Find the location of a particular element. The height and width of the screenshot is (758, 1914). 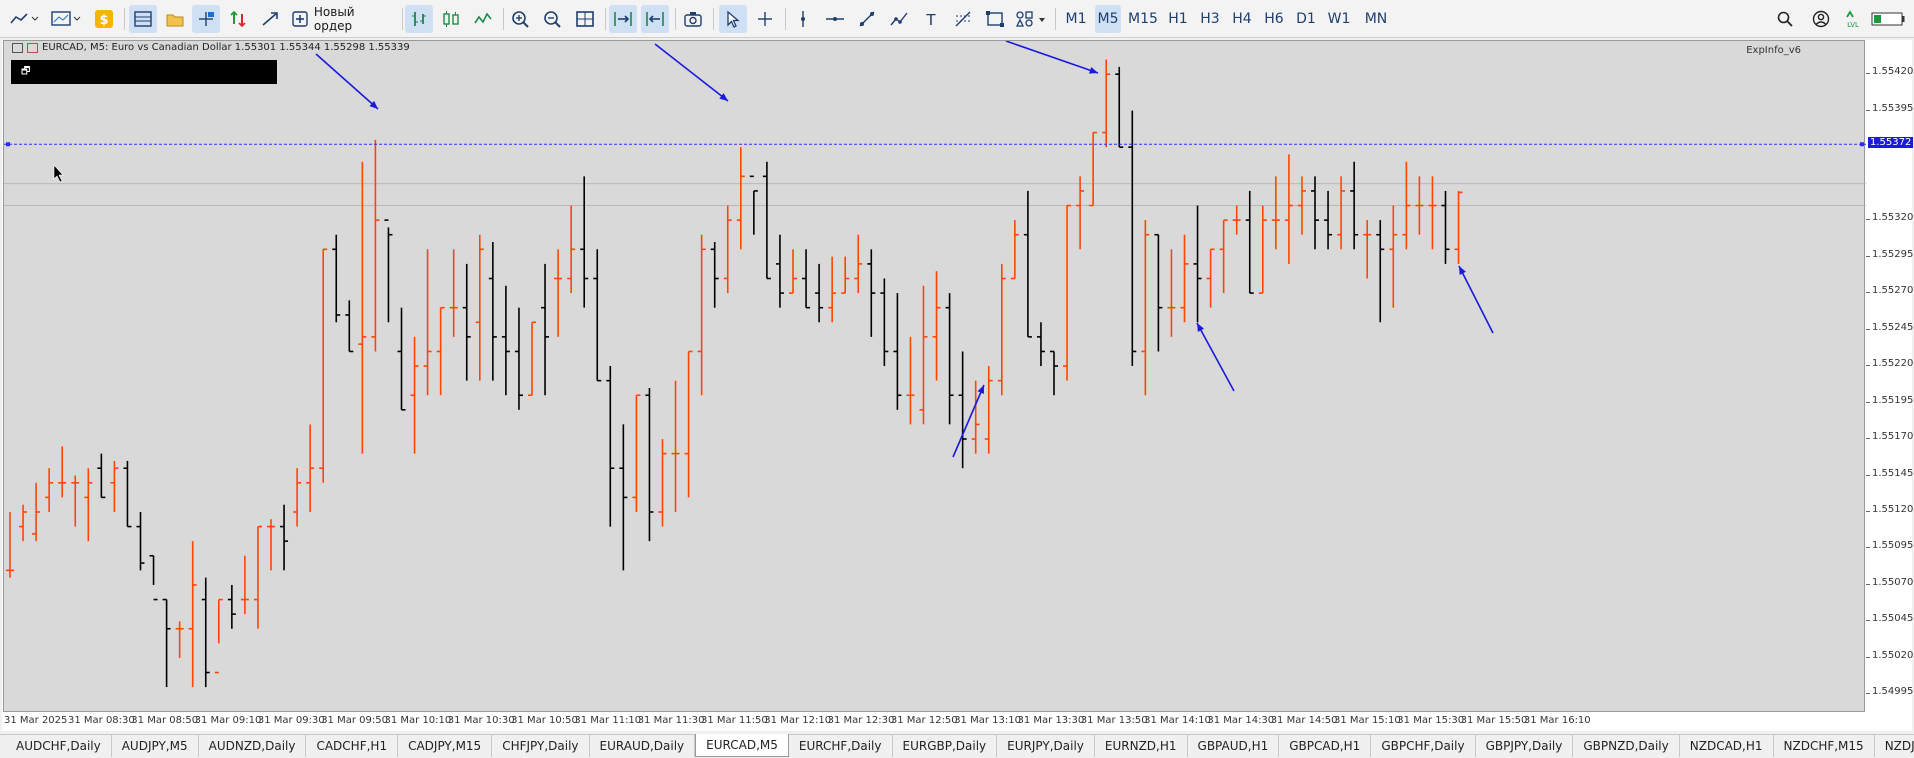

chart-tab: NZDJPY,M5 is located at coordinates (1894, 746).